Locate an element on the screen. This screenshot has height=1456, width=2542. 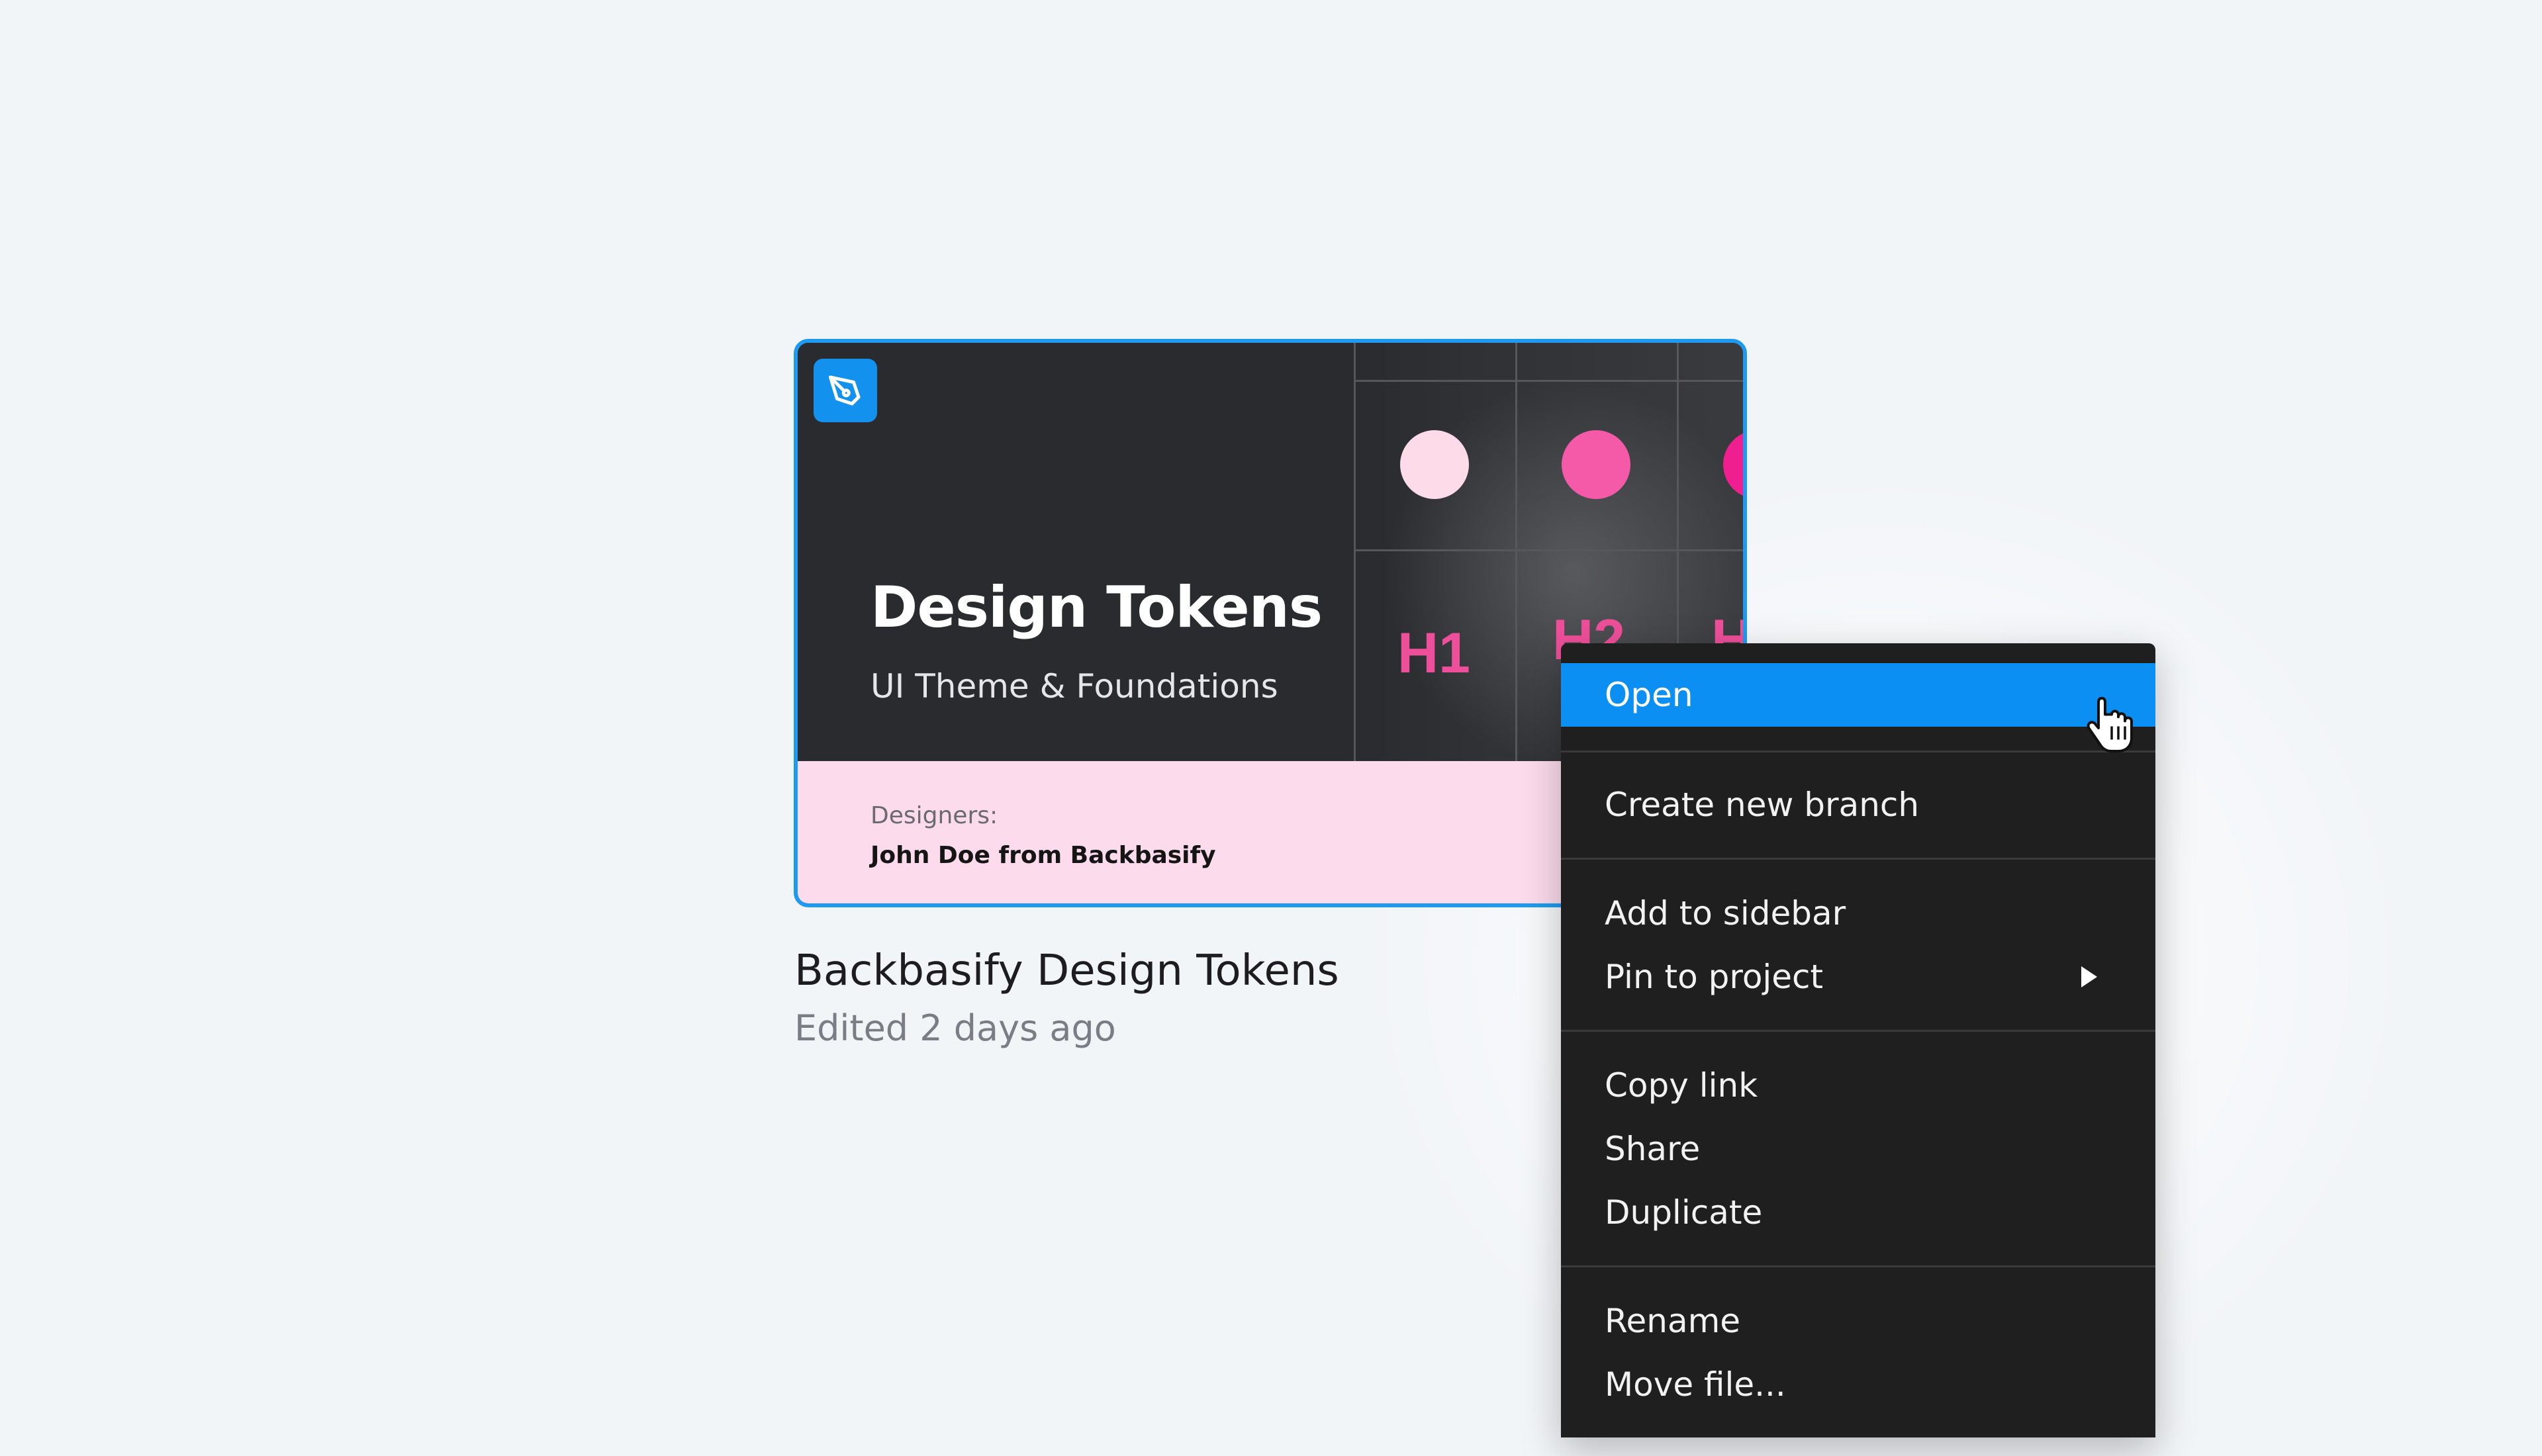
menu-item-create-new-branch: Create new branch is located at coordinates (1858, 805).